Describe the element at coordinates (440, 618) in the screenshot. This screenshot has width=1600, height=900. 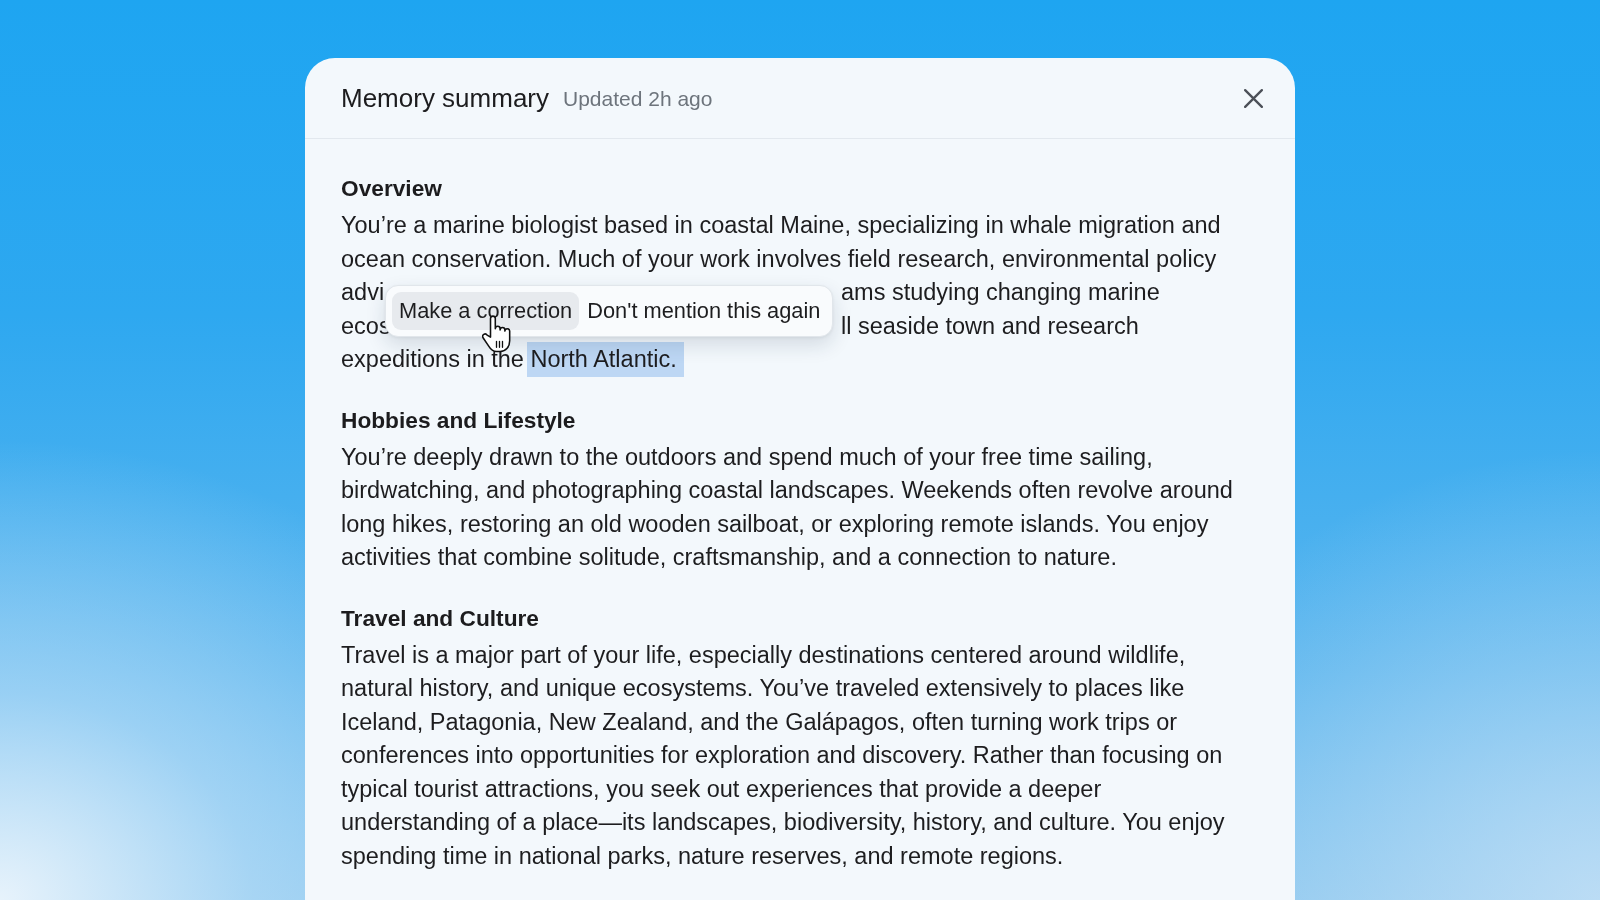
I see `section-heading: Travel and Culture` at that location.